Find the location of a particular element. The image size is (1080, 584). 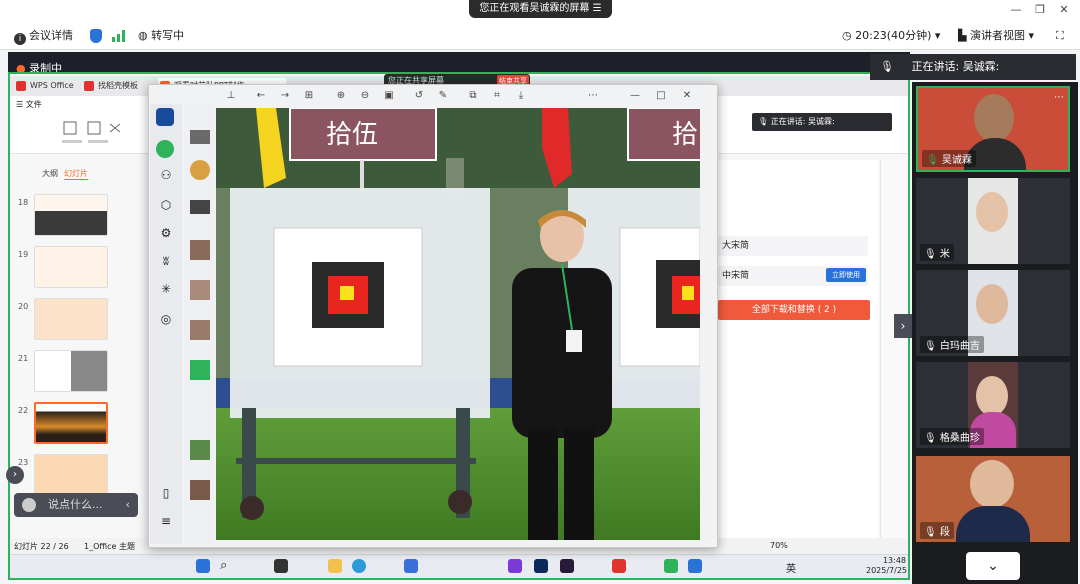

shield-icon is located at coordinates (96, 36).